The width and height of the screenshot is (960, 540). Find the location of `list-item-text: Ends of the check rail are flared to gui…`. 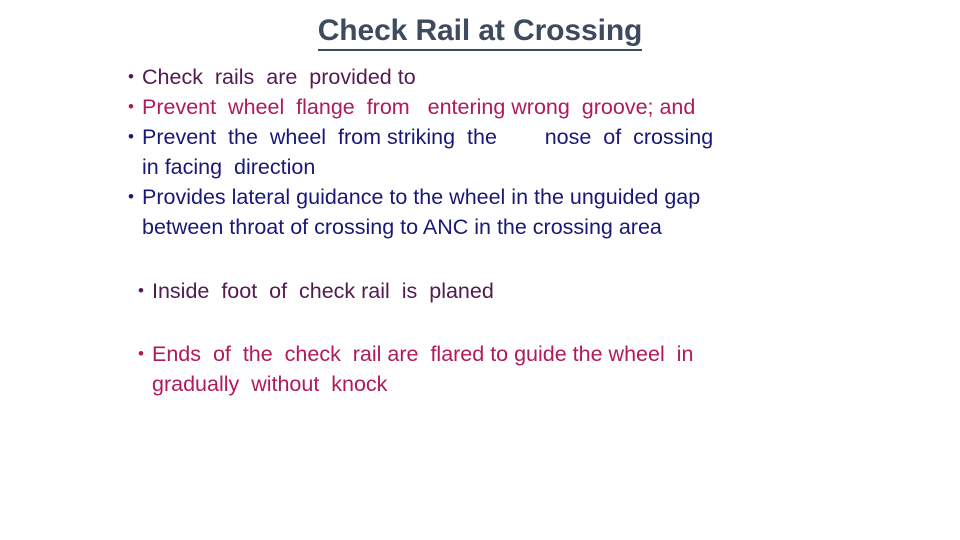

list-item-text: Ends of the check rail are flared to gui… is located at coordinates (423, 354).